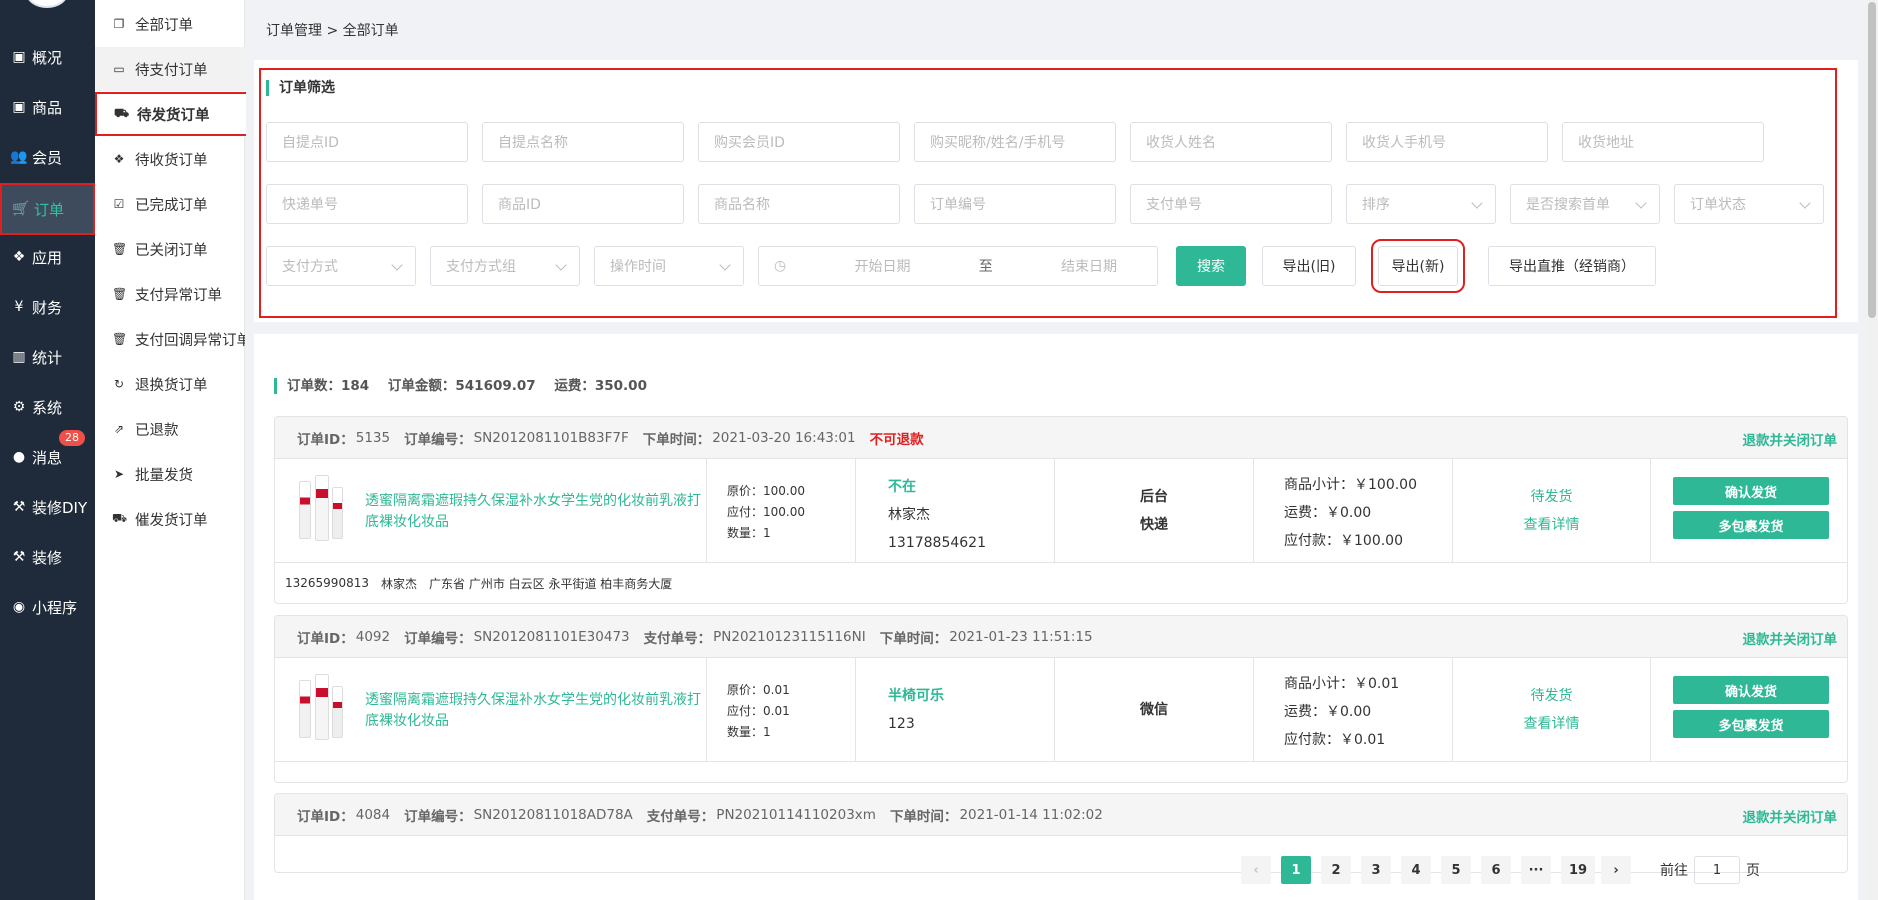  What do you see at coordinates (985, 267) in the screenshot?
I see `date-separator: 至` at bounding box center [985, 267].